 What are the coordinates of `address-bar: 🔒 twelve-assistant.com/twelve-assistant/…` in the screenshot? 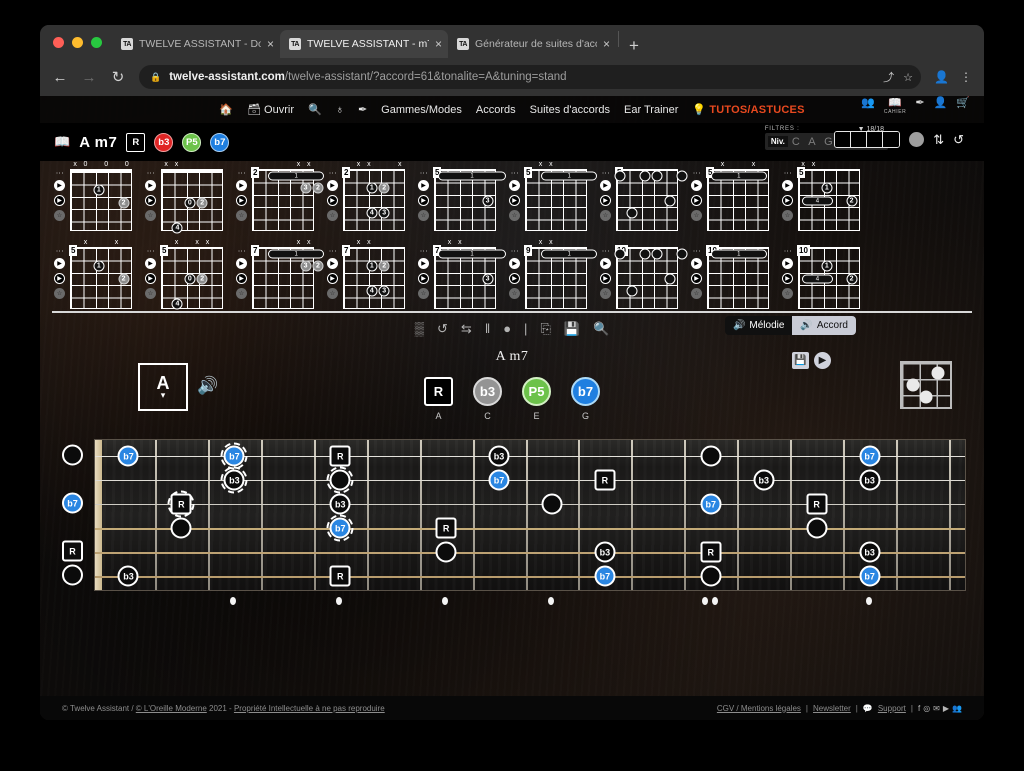 It's located at (530, 77).